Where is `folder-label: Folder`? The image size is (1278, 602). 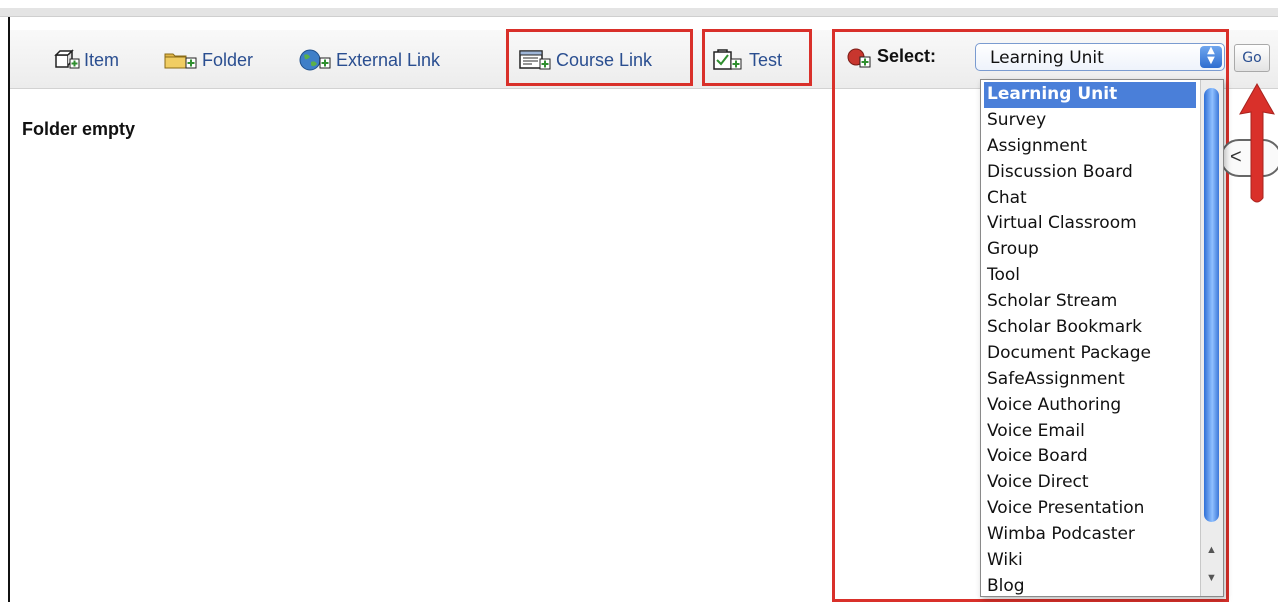
folder-label: Folder is located at coordinates (228, 59).